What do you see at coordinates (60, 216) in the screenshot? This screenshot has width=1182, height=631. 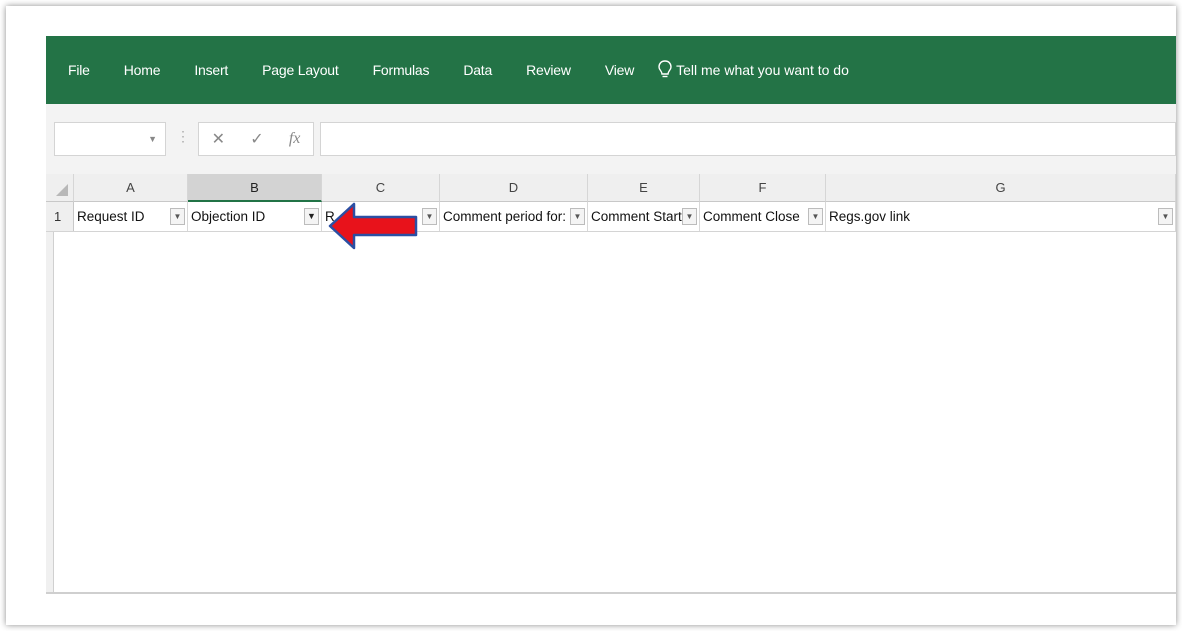 I see `row-header-1: 1` at bounding box center [60, 216].